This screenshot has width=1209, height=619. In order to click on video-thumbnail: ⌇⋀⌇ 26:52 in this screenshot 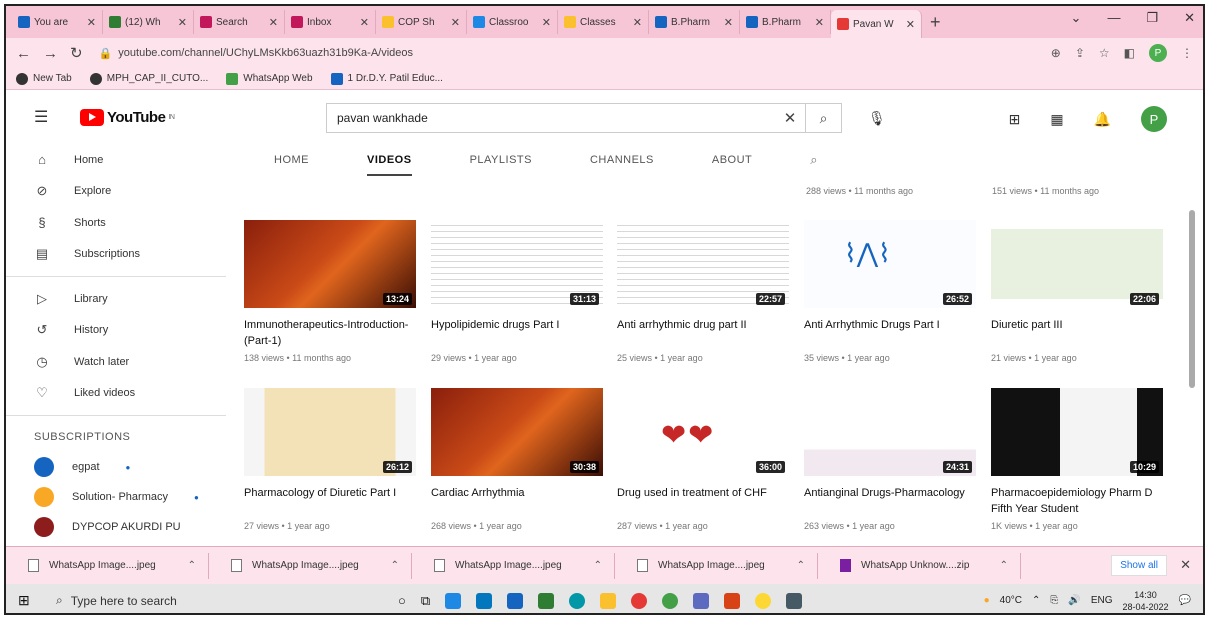, I will do `click(890, 264)`.